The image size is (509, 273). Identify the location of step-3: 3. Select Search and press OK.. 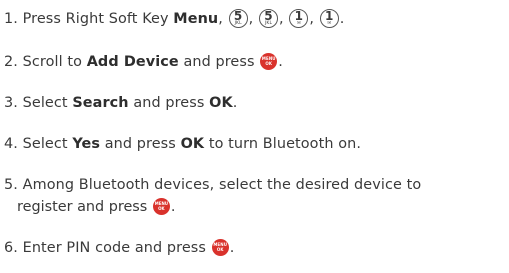
(120, 103).